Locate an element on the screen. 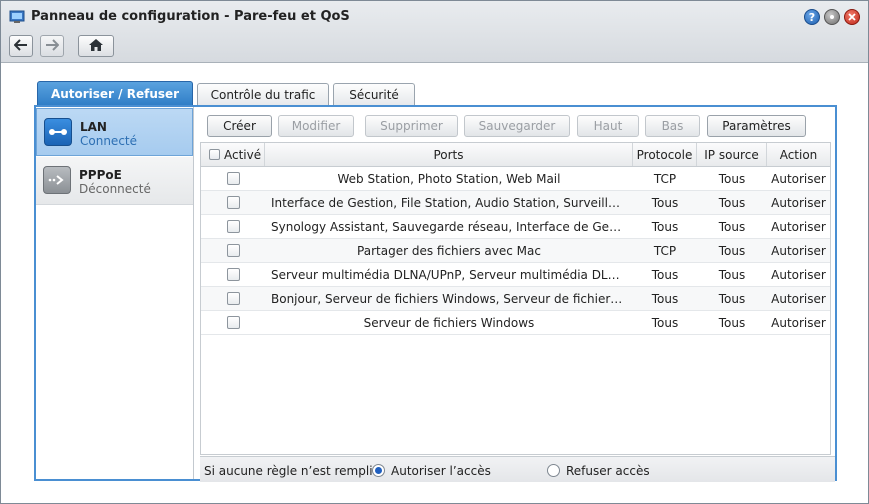 This screenshot has width=869, height=504. settings-button: Paramètres is located at coordinates (756, 126).